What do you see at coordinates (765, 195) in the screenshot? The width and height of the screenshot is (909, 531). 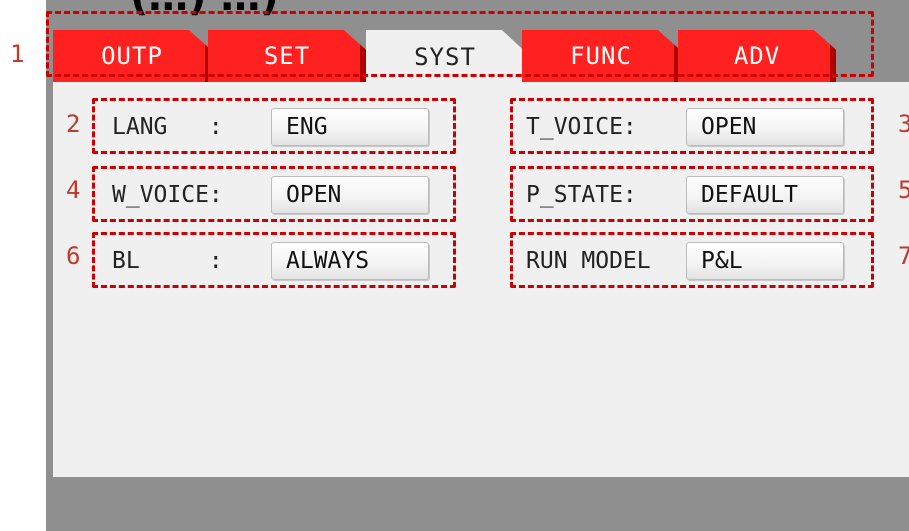 I see `p-state-value-button: DEFAULT` at bounding box center [765, 195].